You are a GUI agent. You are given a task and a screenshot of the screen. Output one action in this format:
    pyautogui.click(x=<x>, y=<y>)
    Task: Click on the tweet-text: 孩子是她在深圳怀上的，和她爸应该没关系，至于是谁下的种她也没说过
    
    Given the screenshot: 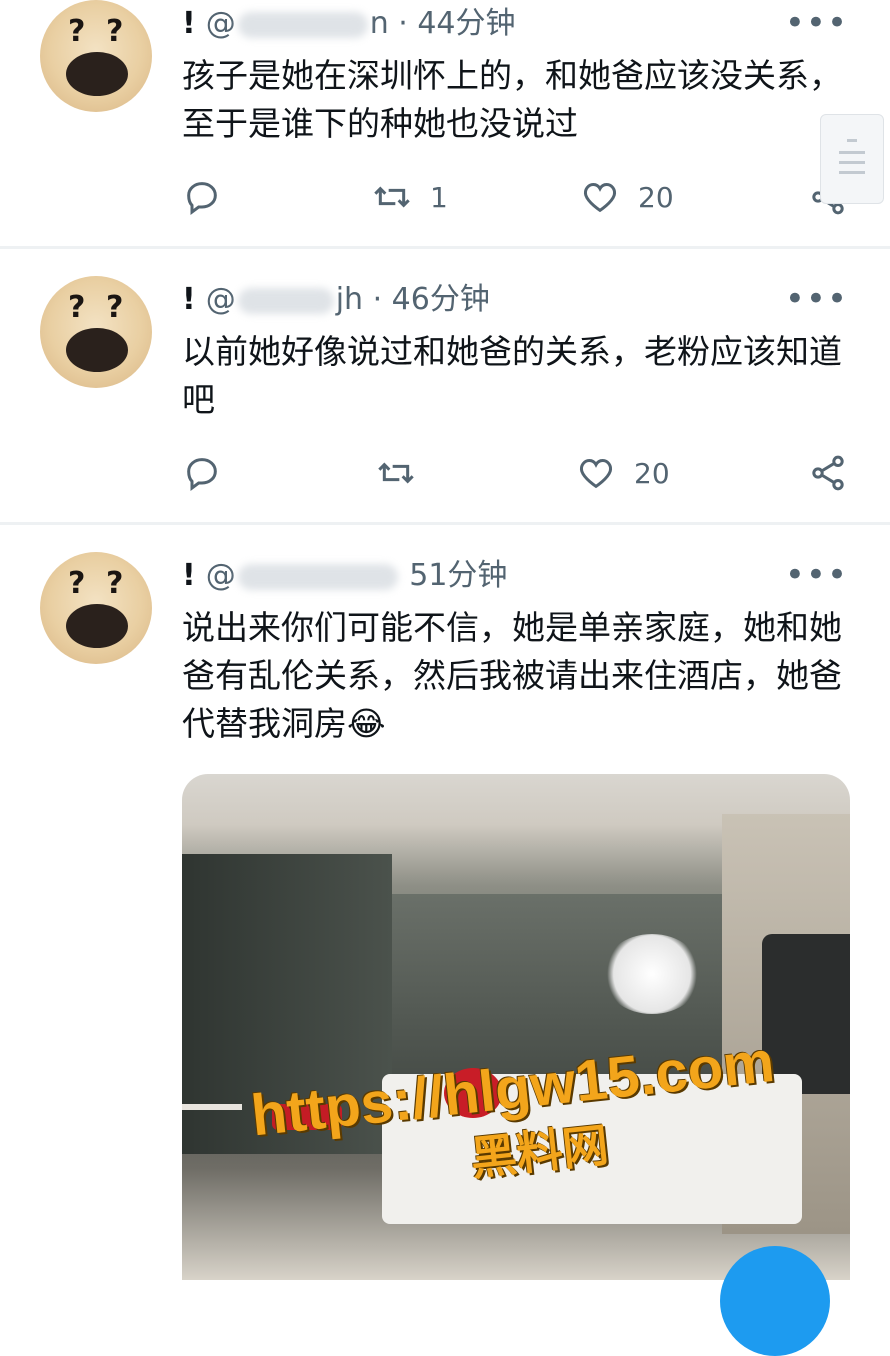 What is the action you would take?
    pyautogui.click(x=512, y=99)
    